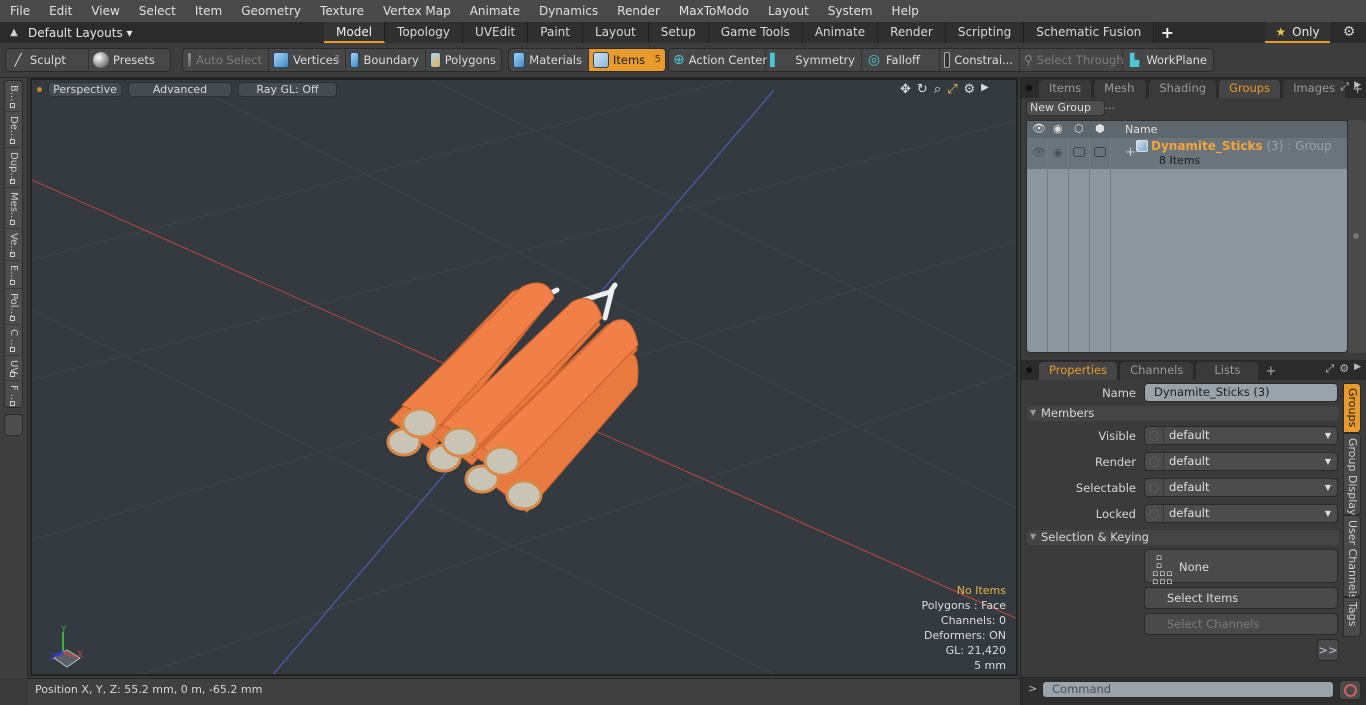  What do you see at coordinates (463, 60) in the screenshot?
I see `polygons-button: Polygons` at bounding box center [463, 60].